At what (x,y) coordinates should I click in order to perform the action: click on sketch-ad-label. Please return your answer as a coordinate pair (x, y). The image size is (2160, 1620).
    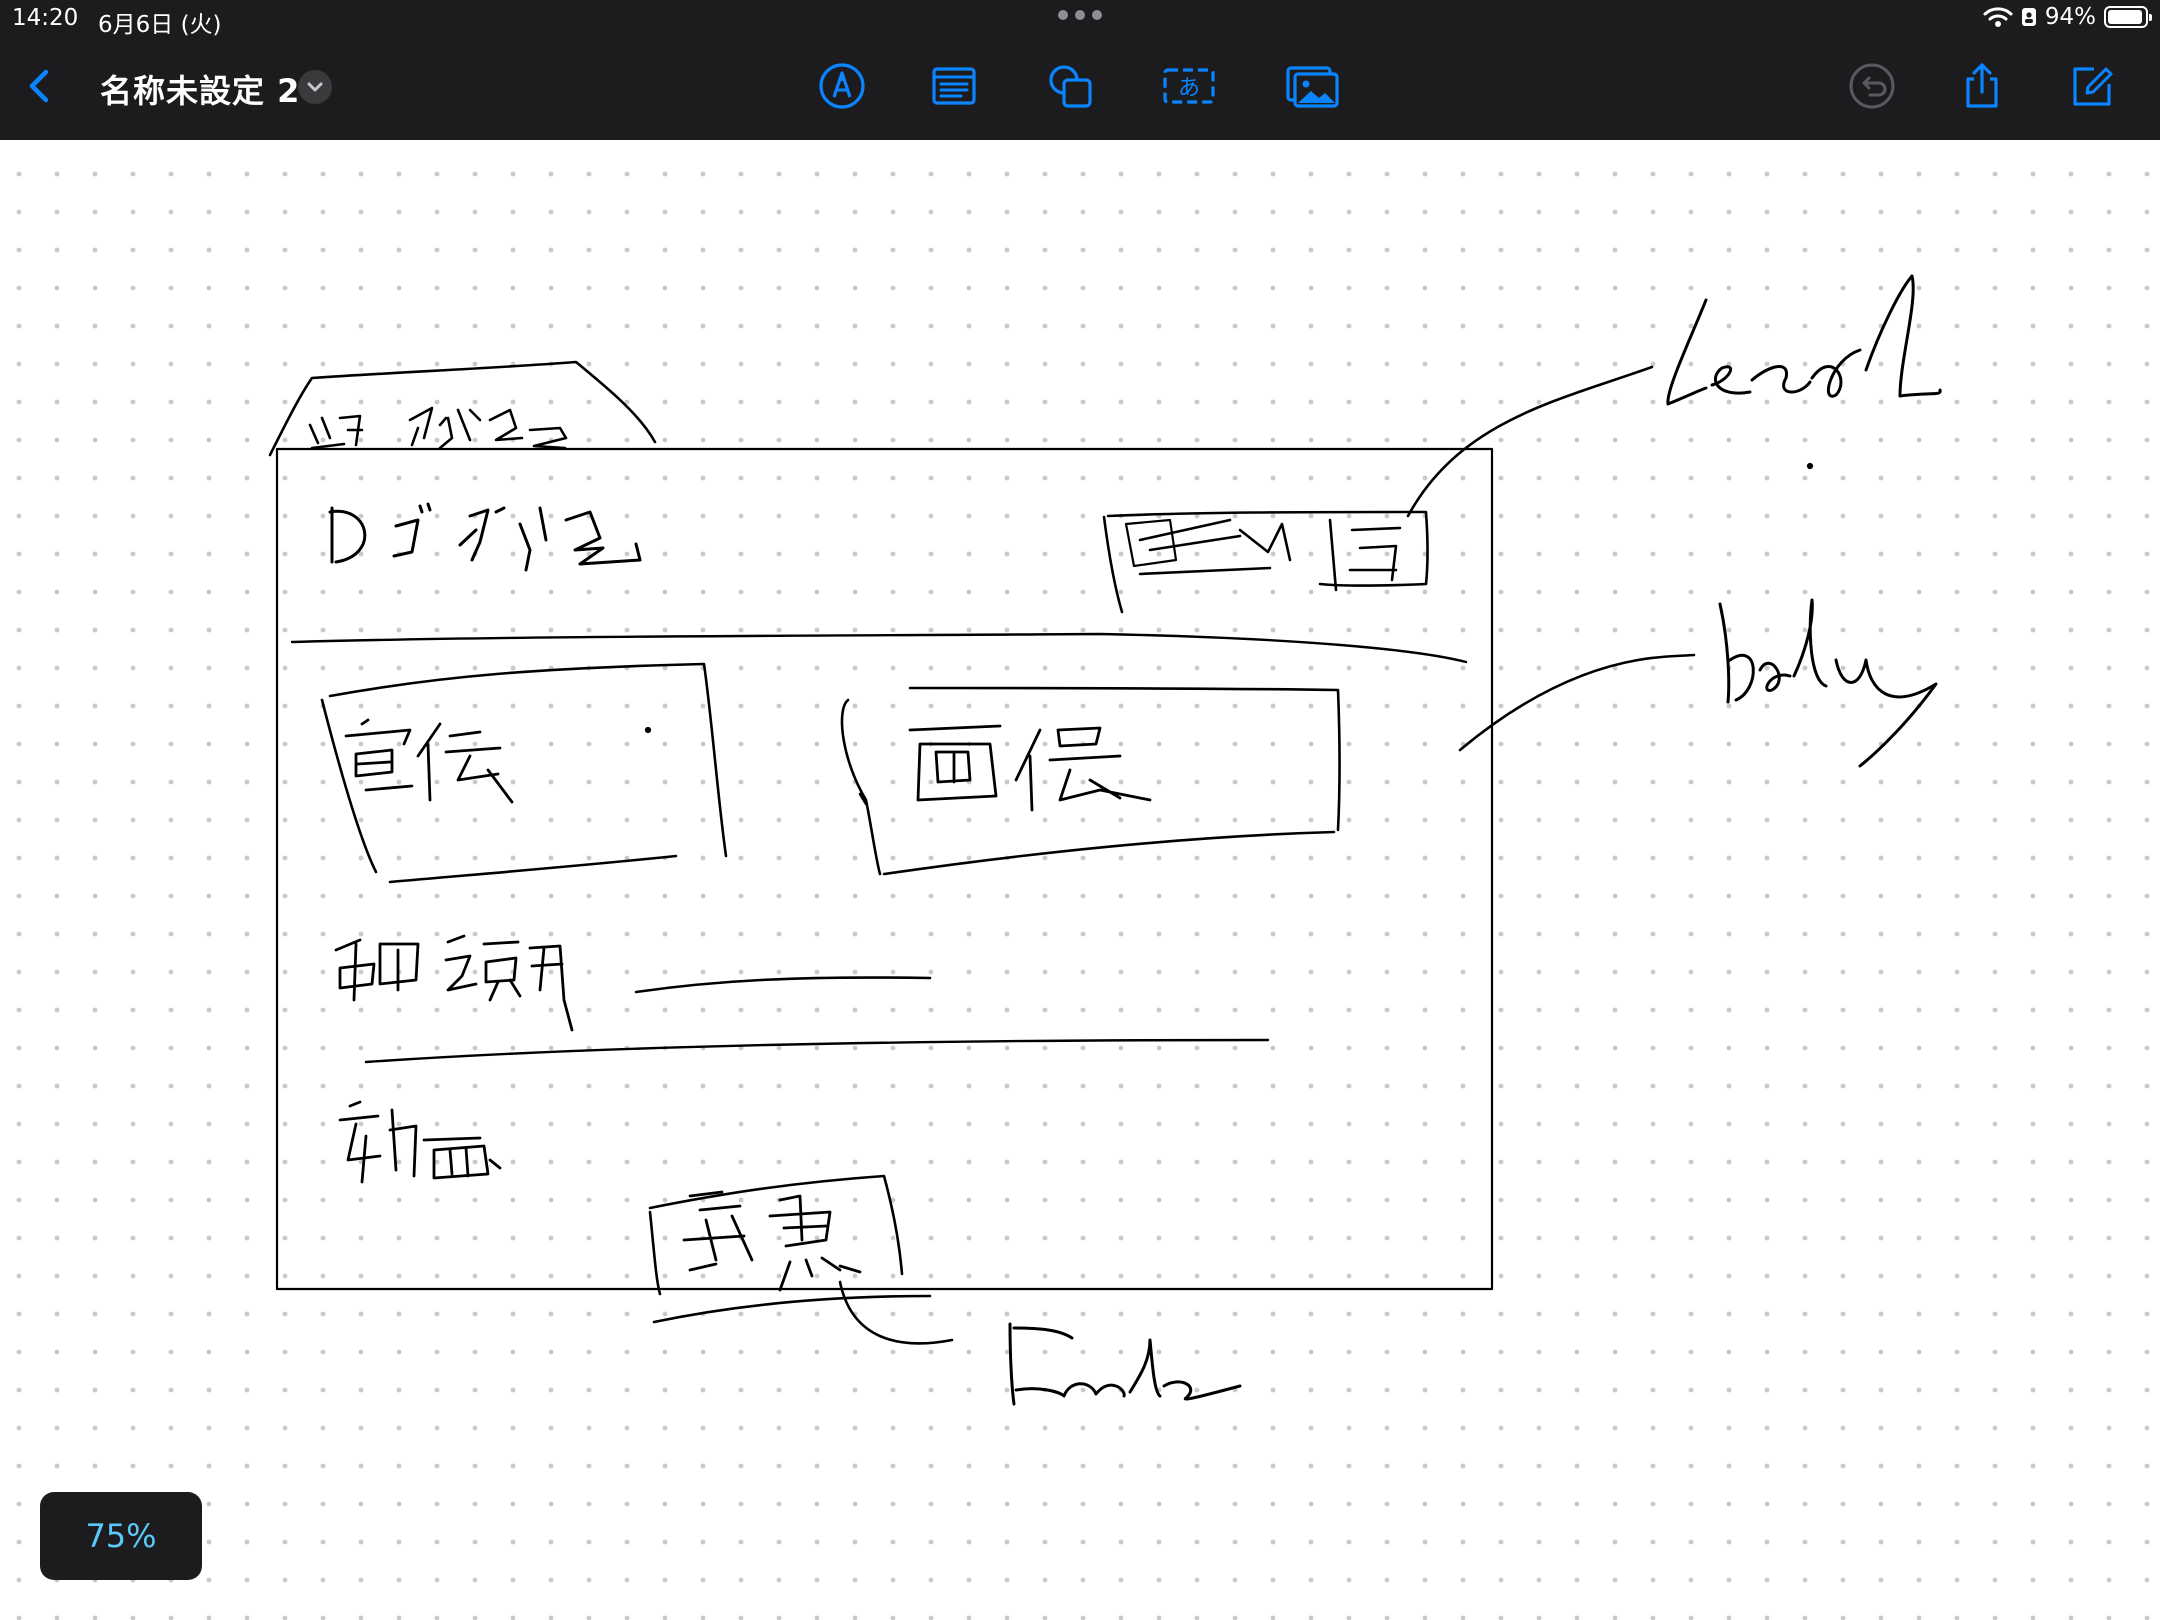
    Looking at the image, I should click on (429, 761).